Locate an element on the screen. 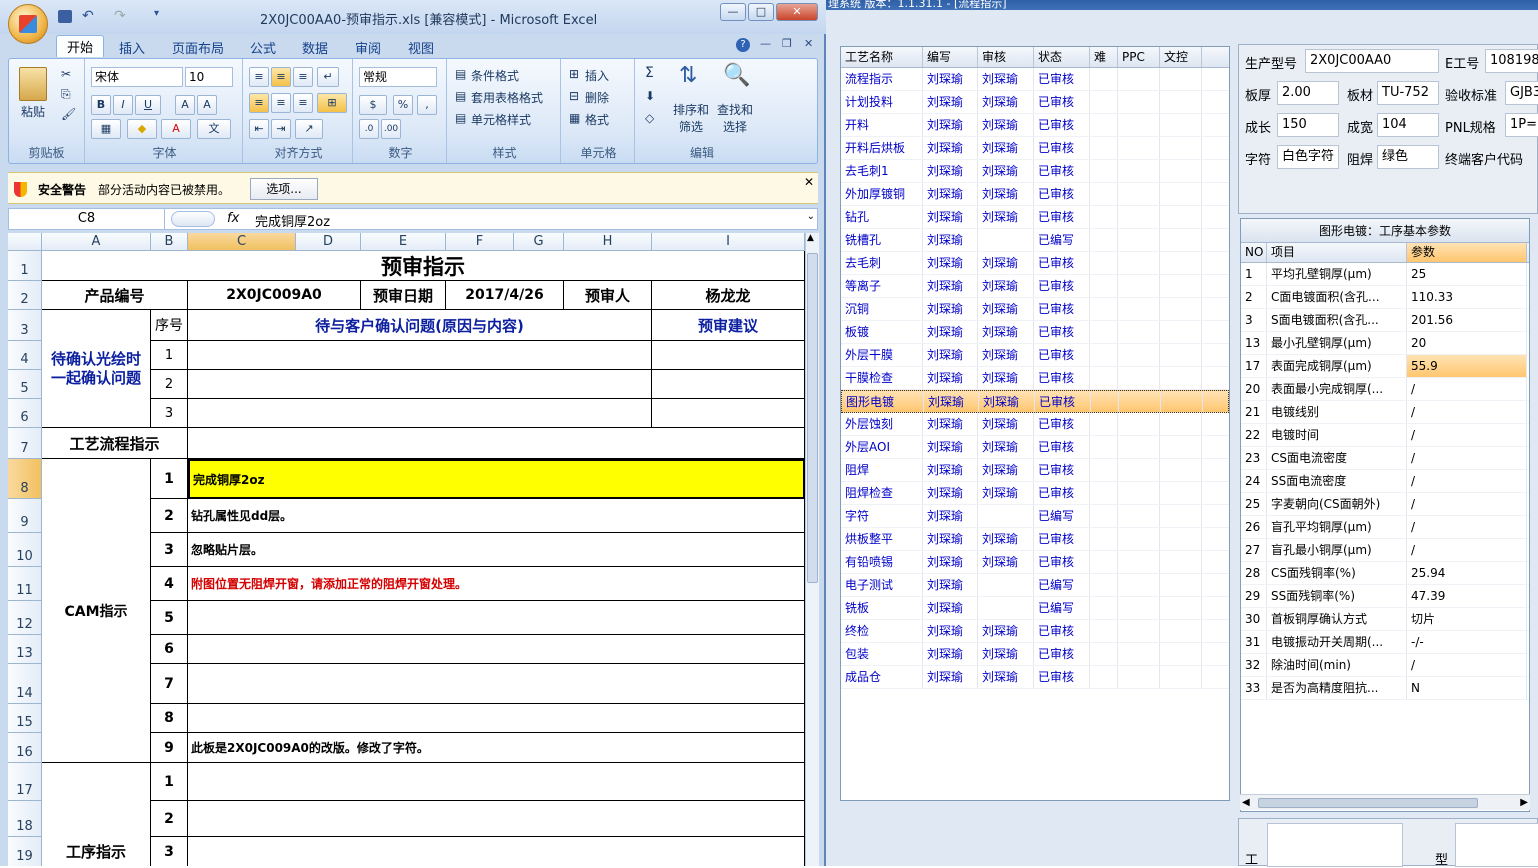  fill-color-icon: ◆ is located at coordinates (142, 129).